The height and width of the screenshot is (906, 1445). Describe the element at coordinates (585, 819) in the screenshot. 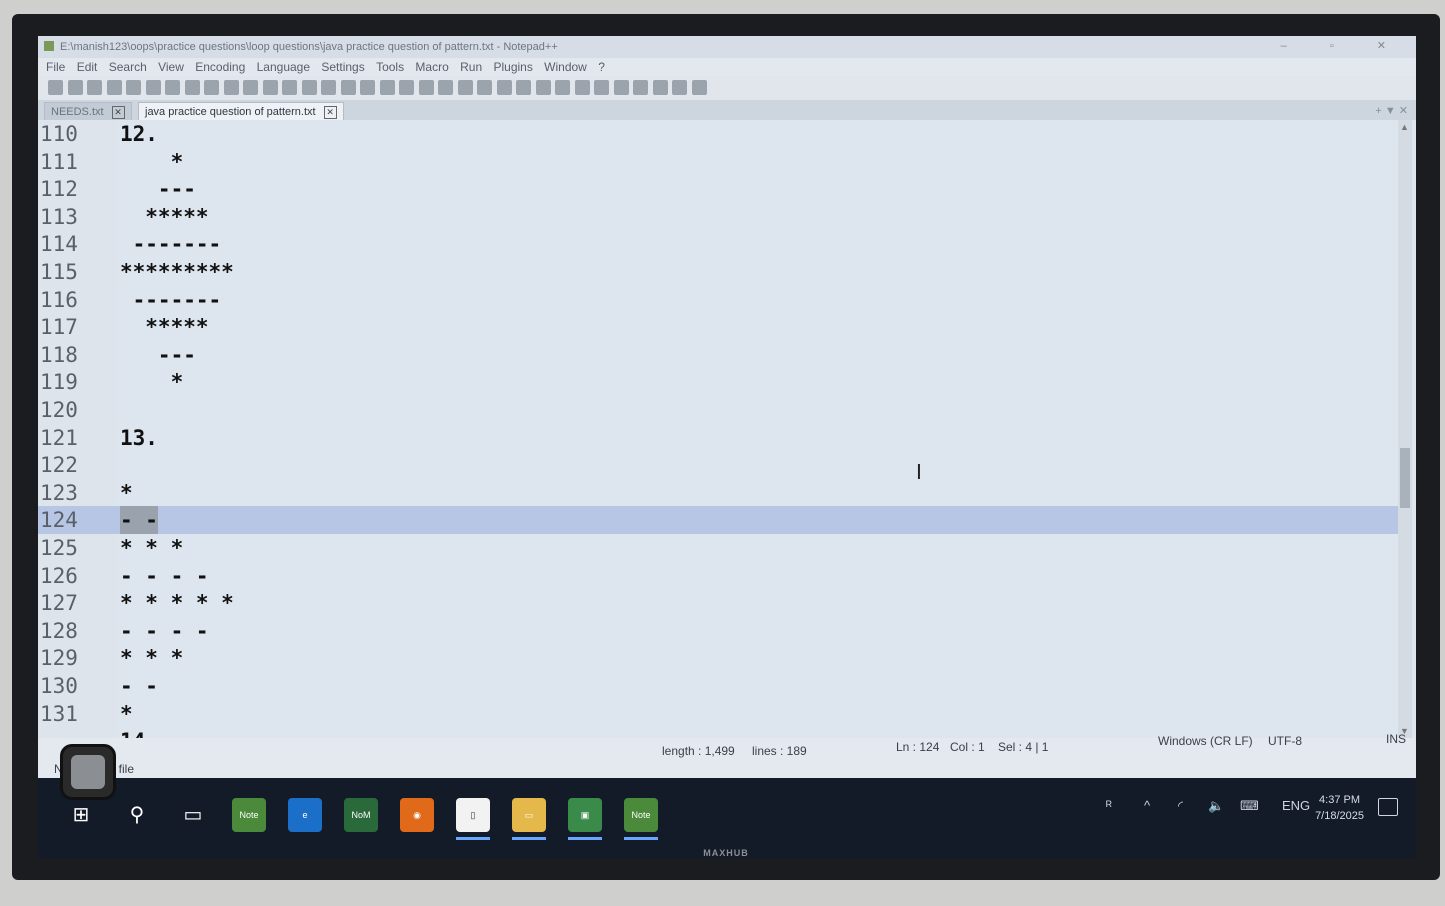

I see `taskbar-editor-icon: ▣` at that location.